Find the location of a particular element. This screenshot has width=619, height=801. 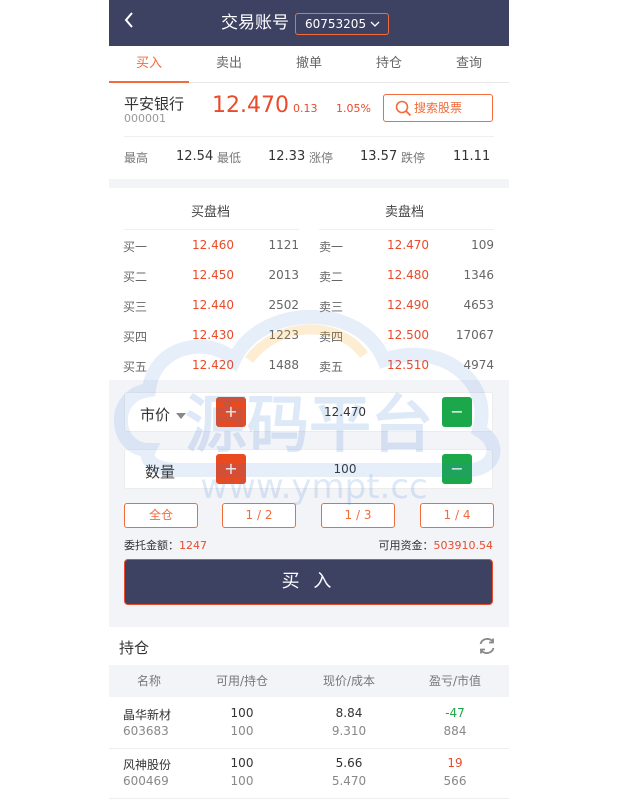

ask-row: 卖二 12.480 1346 is located at coordinates (409, 278).